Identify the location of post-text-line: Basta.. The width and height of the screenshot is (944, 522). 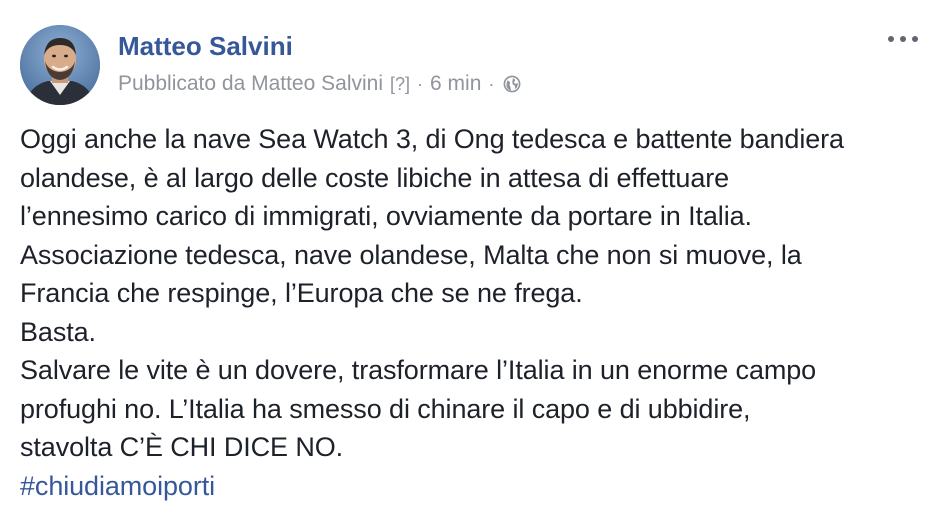
(58, 331).